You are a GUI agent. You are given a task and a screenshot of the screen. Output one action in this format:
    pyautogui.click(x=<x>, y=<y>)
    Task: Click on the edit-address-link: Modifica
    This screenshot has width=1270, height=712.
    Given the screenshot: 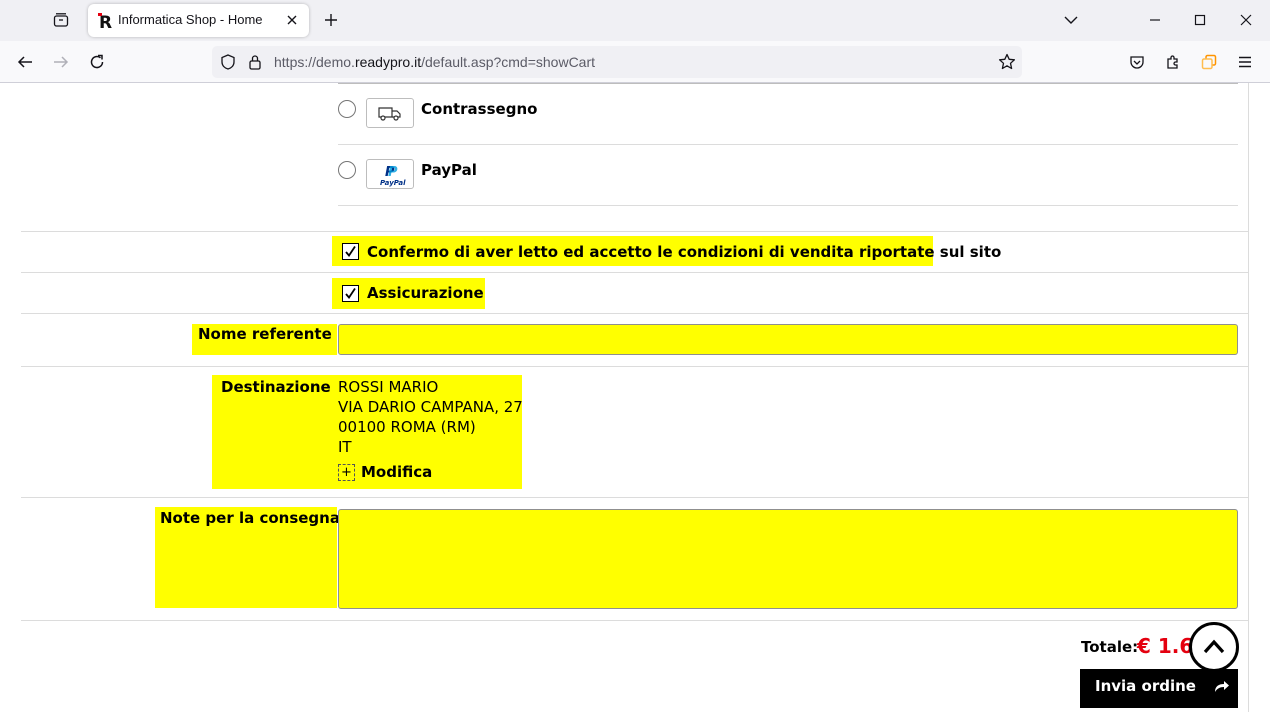 What is the action you would take?
    pyautogui.click(x=396, y=472)
    